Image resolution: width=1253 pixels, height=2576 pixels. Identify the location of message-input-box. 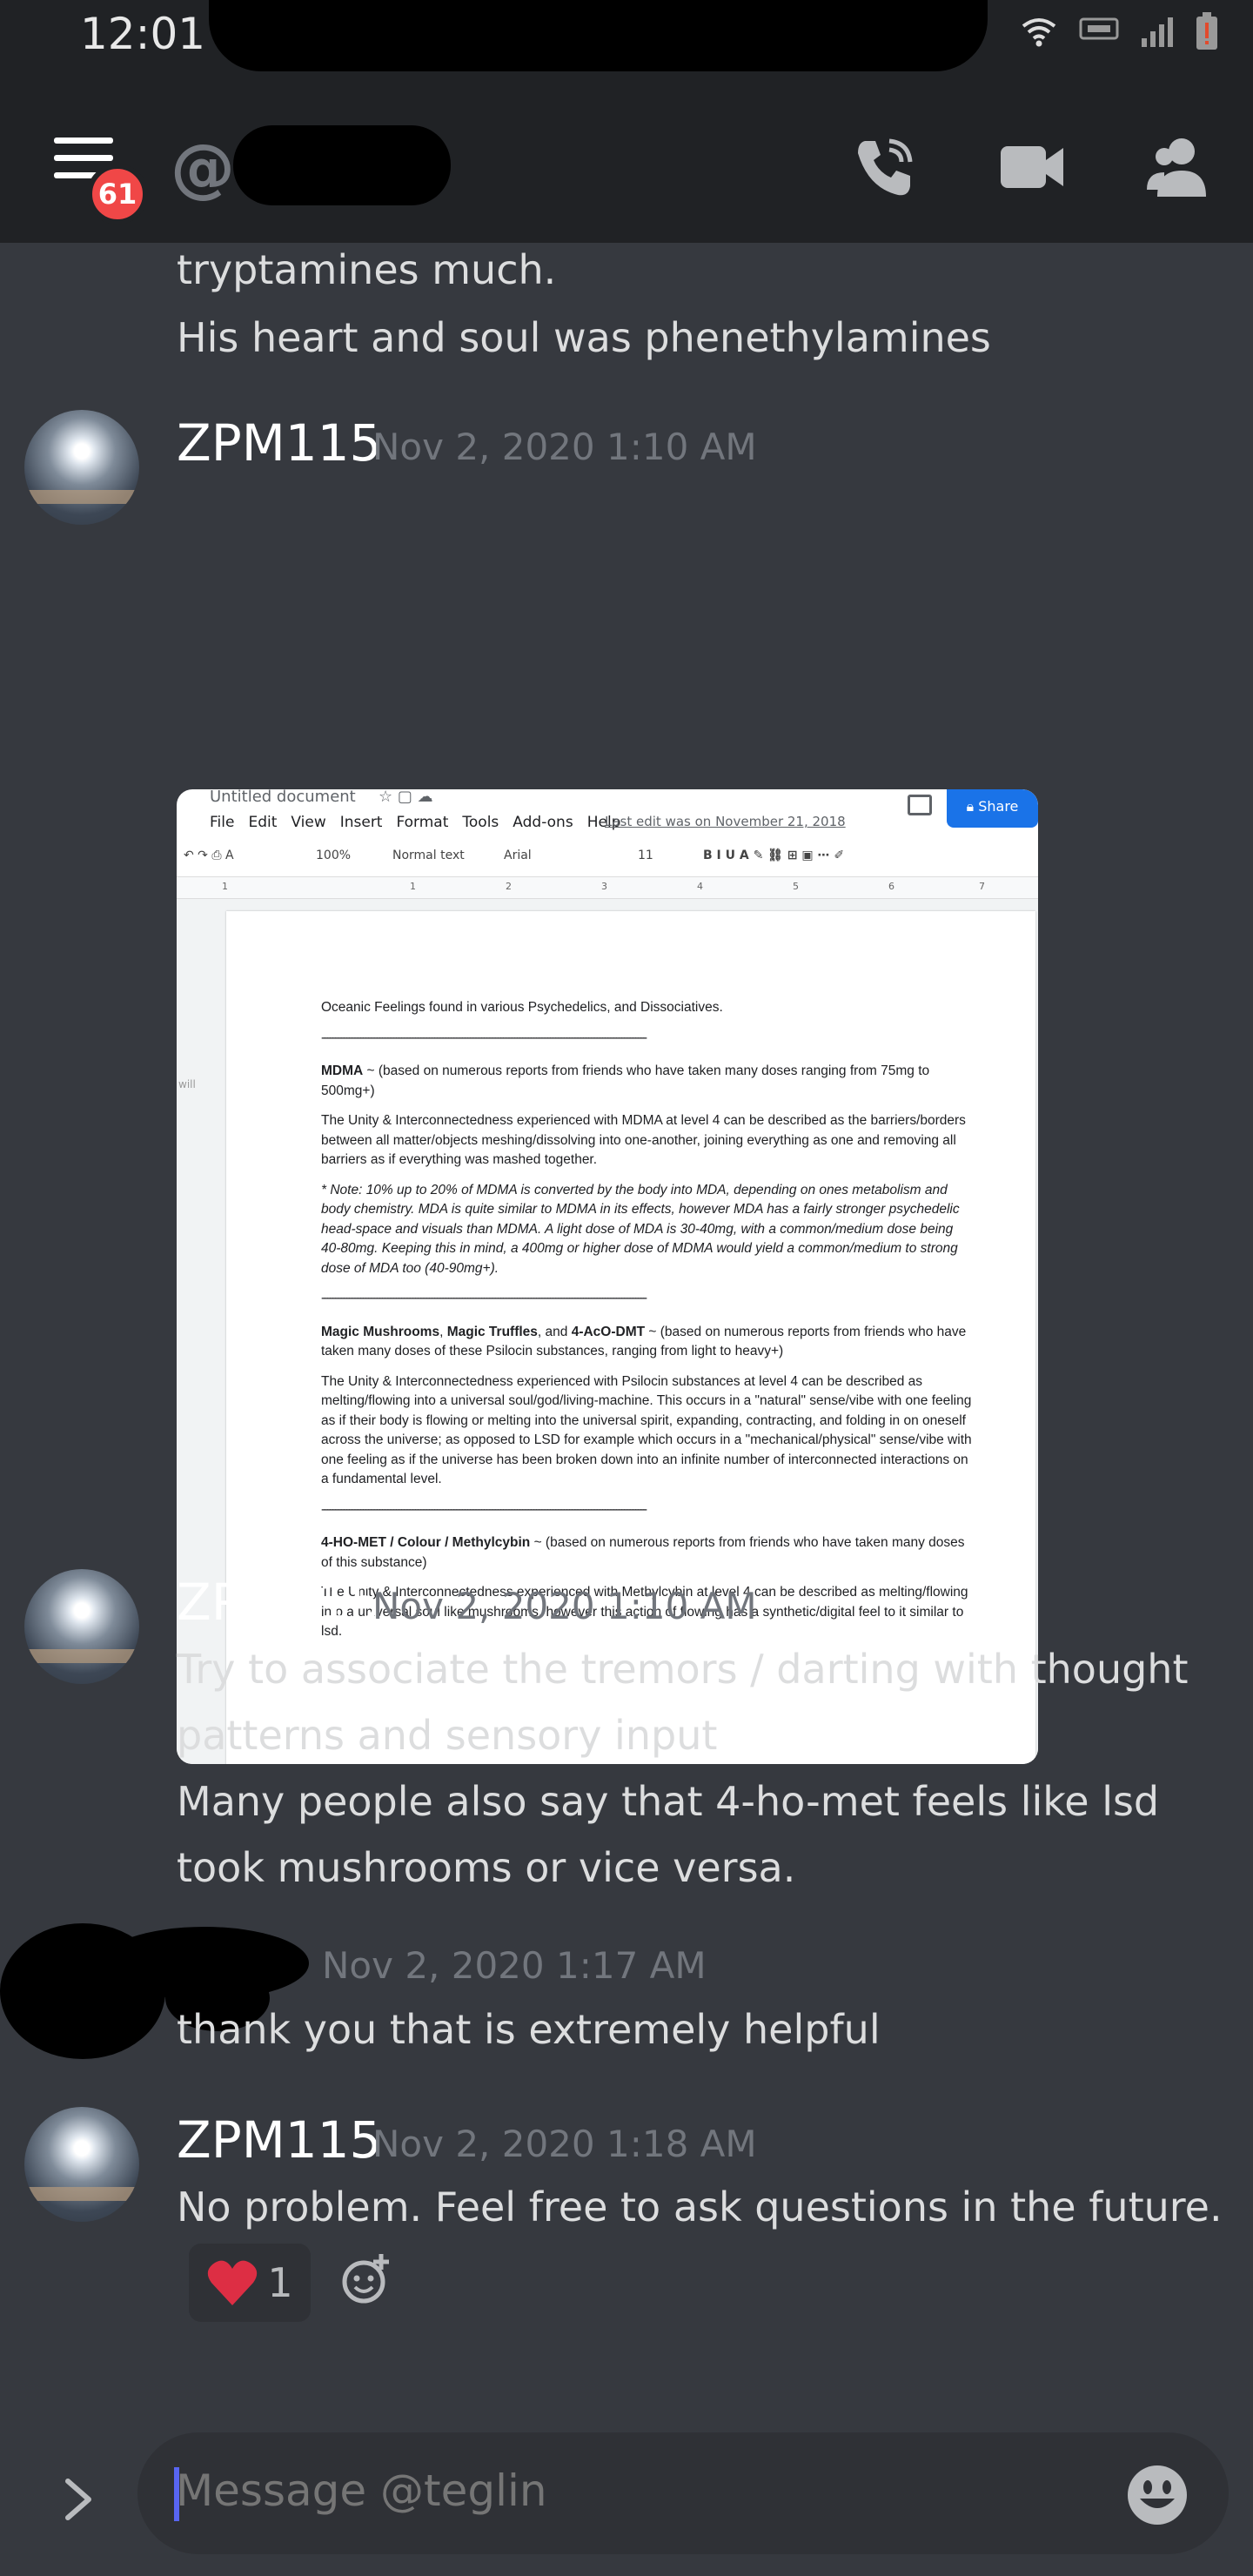
(683, 2493).